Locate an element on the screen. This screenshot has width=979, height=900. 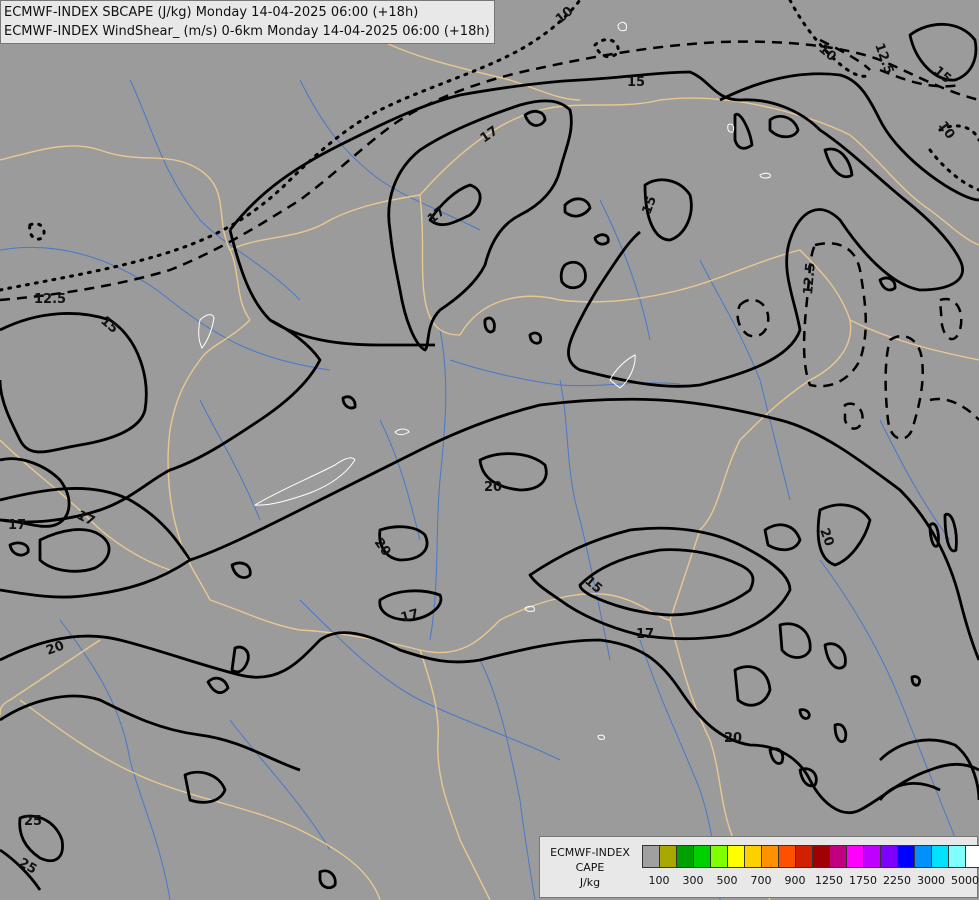
legend-tick: 100 is located at coordinates (659, 880).